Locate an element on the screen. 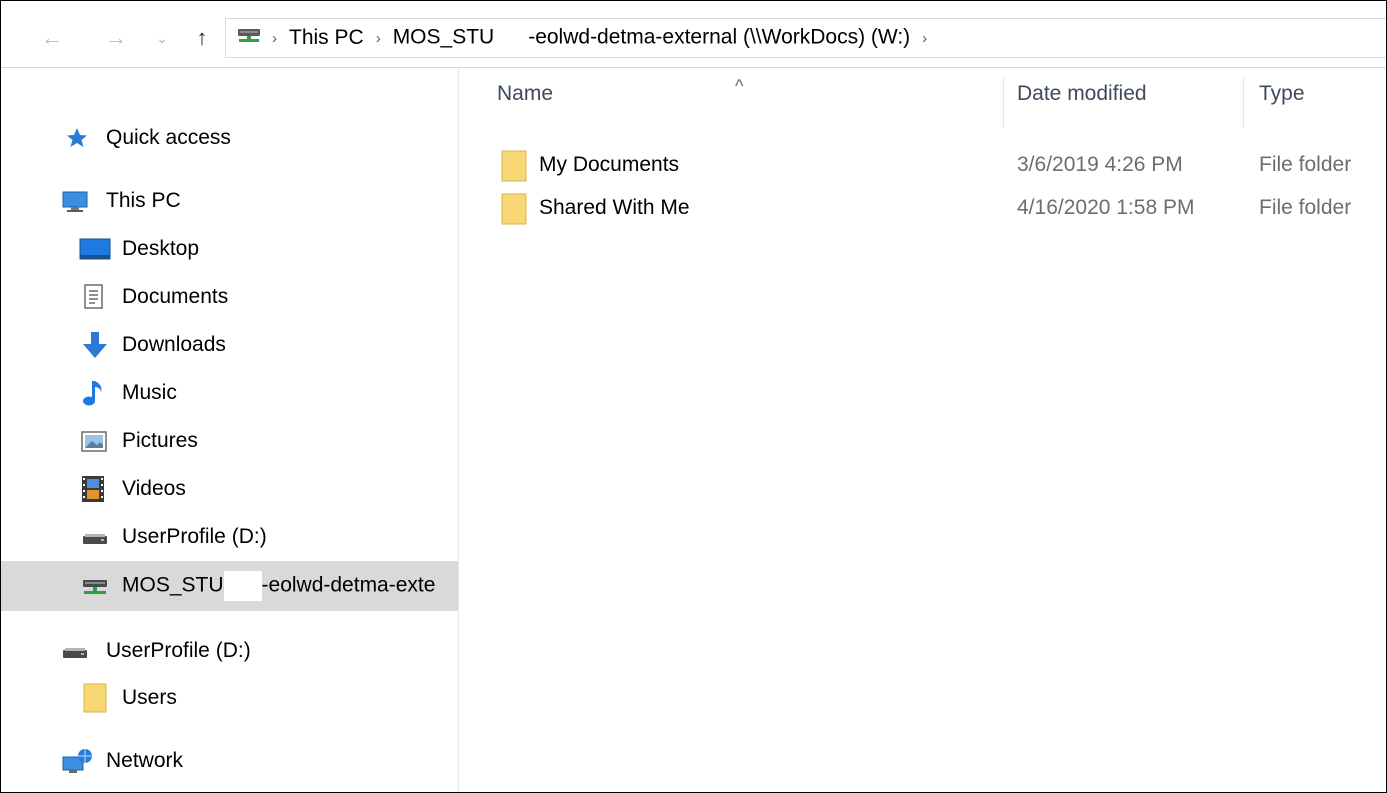 The height and width of the screenshot is (793, 1387). sidebar-item-workdocs-drive: MOS_STU -eolwd-detma-exte is located at coordinates (229, 586).